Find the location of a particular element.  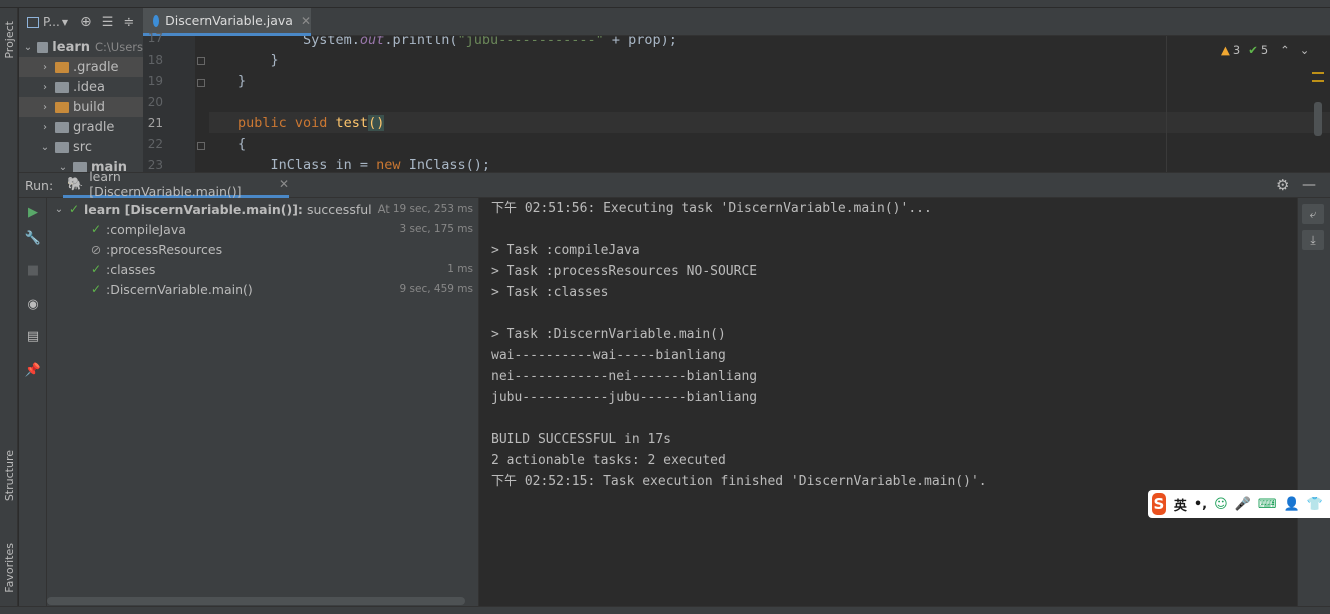

line-number: 22 is located at coordinates (155, 144).